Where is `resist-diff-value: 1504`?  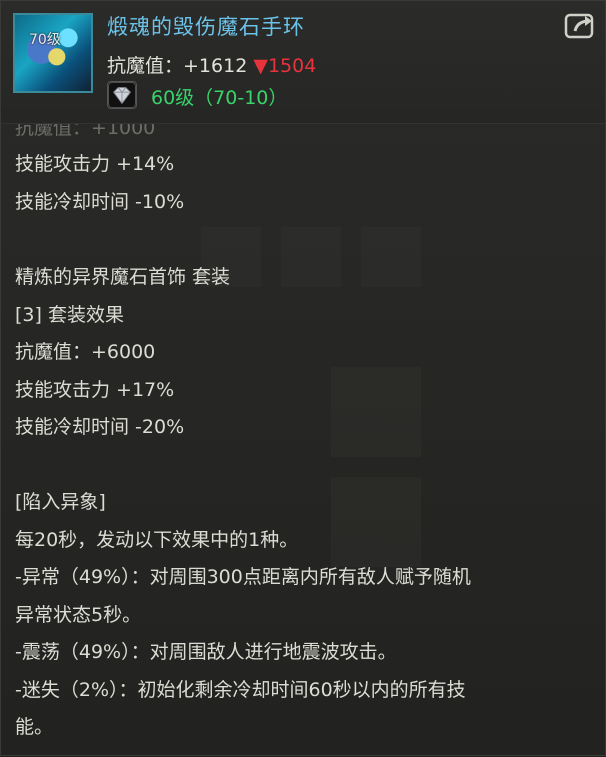 resist-diff-value: 1504 is located at coordinates (292, 66).